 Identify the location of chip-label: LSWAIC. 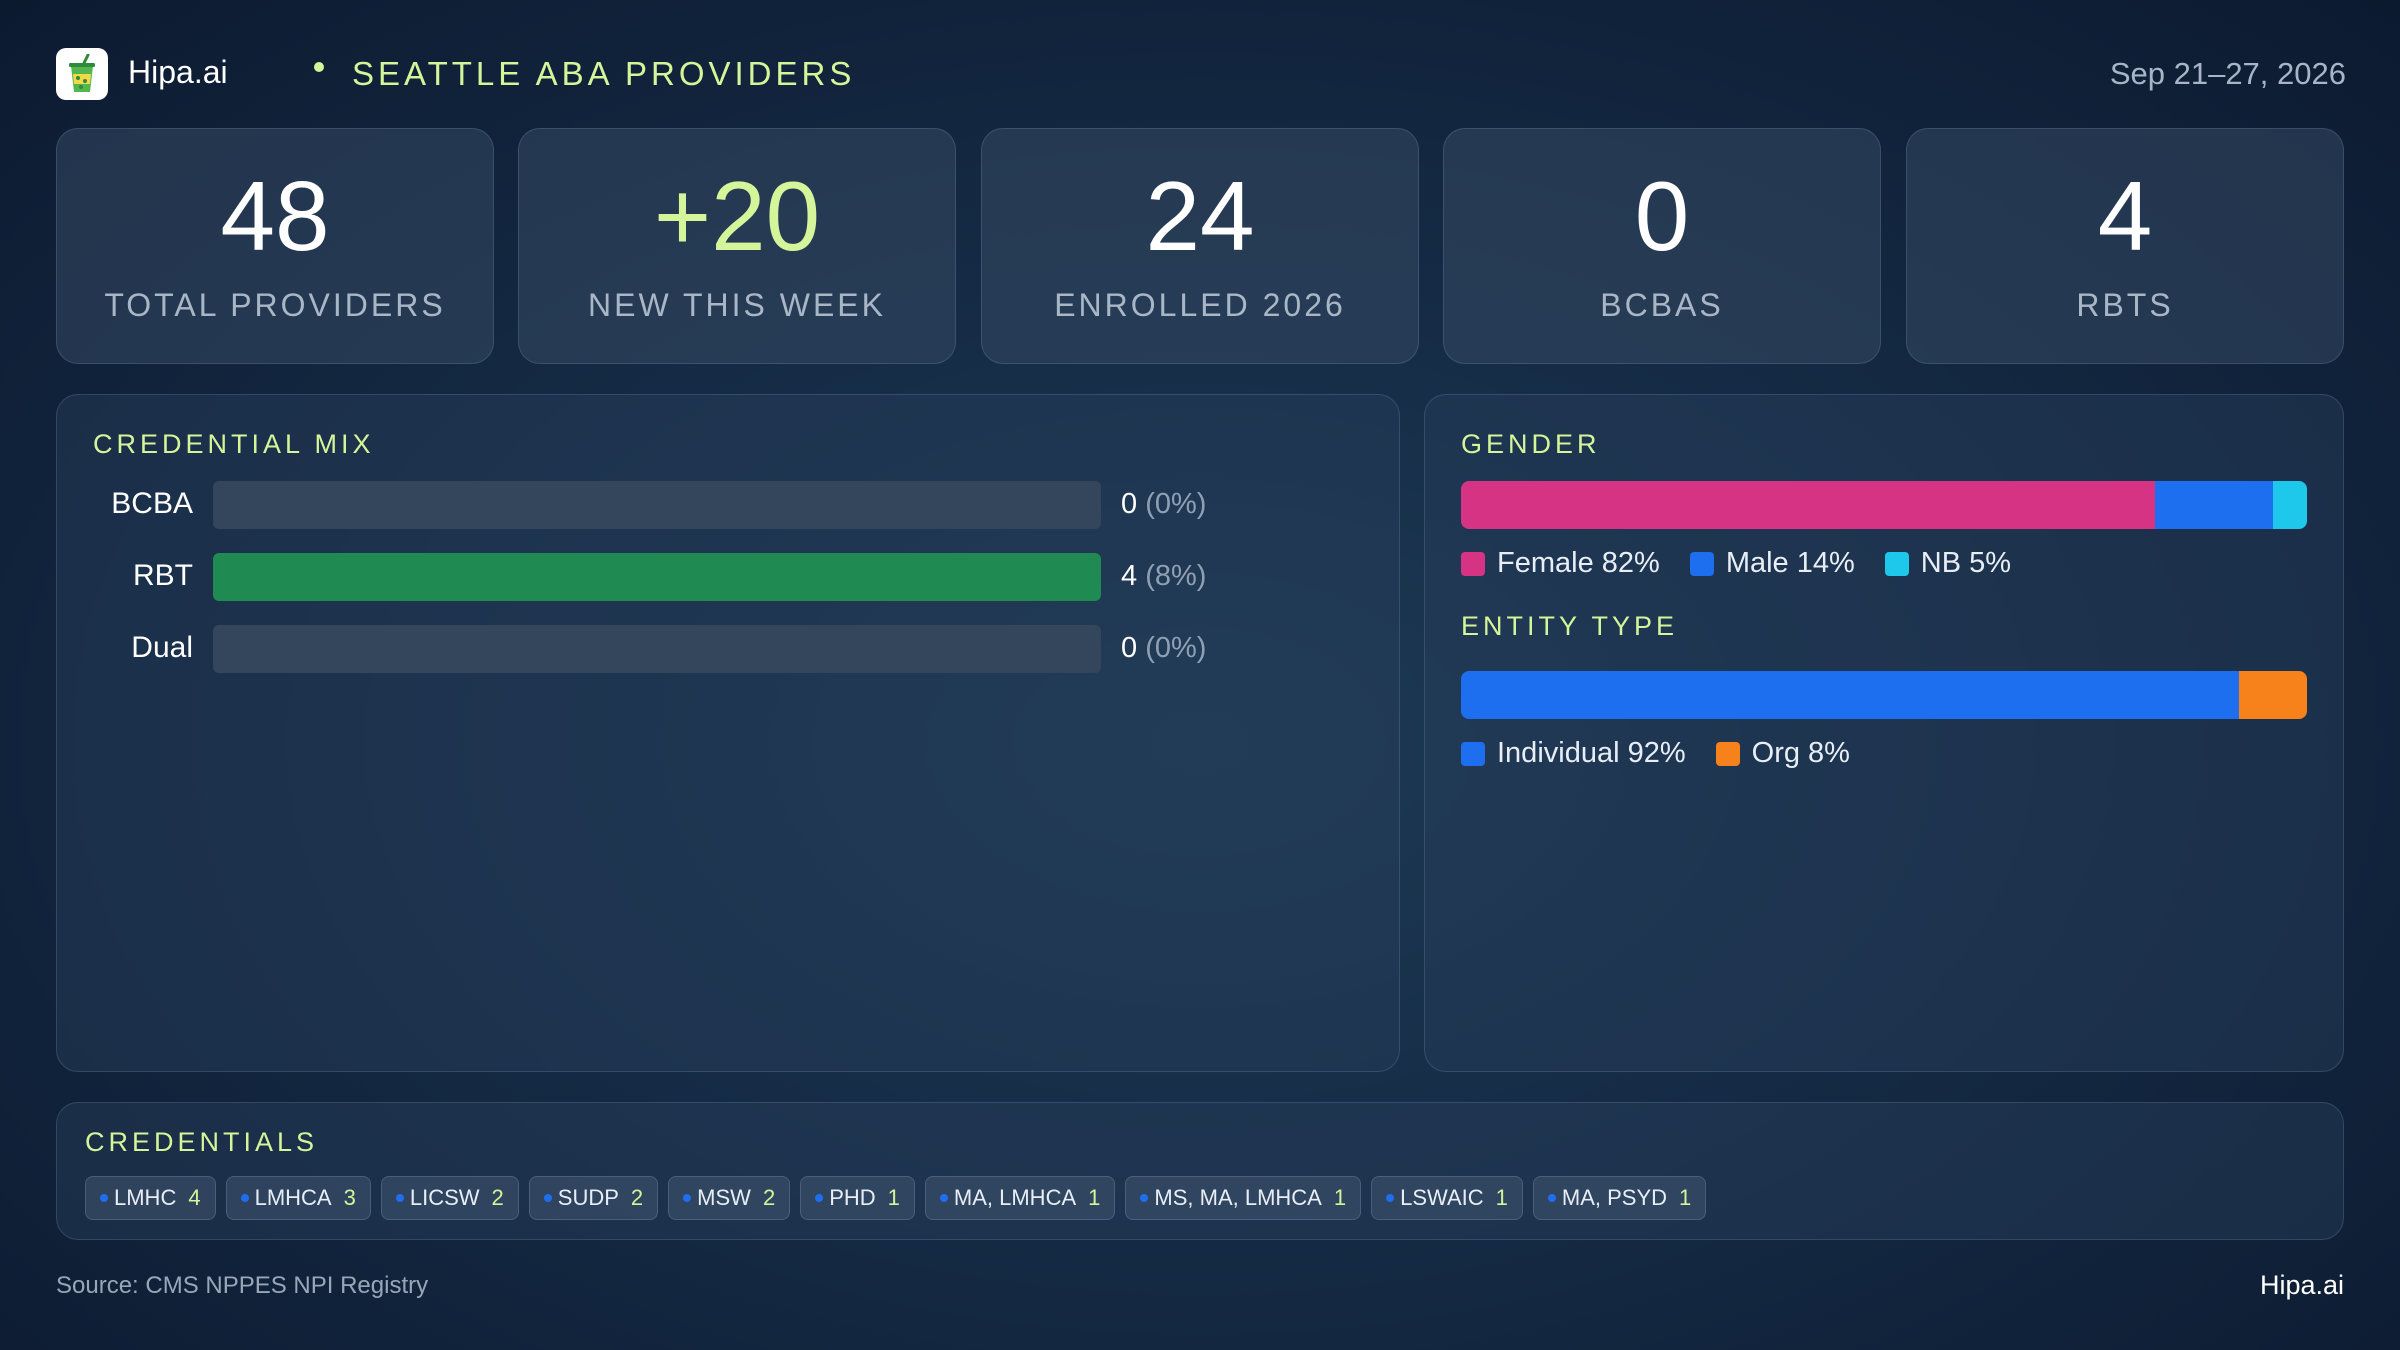
(1442, 1197).